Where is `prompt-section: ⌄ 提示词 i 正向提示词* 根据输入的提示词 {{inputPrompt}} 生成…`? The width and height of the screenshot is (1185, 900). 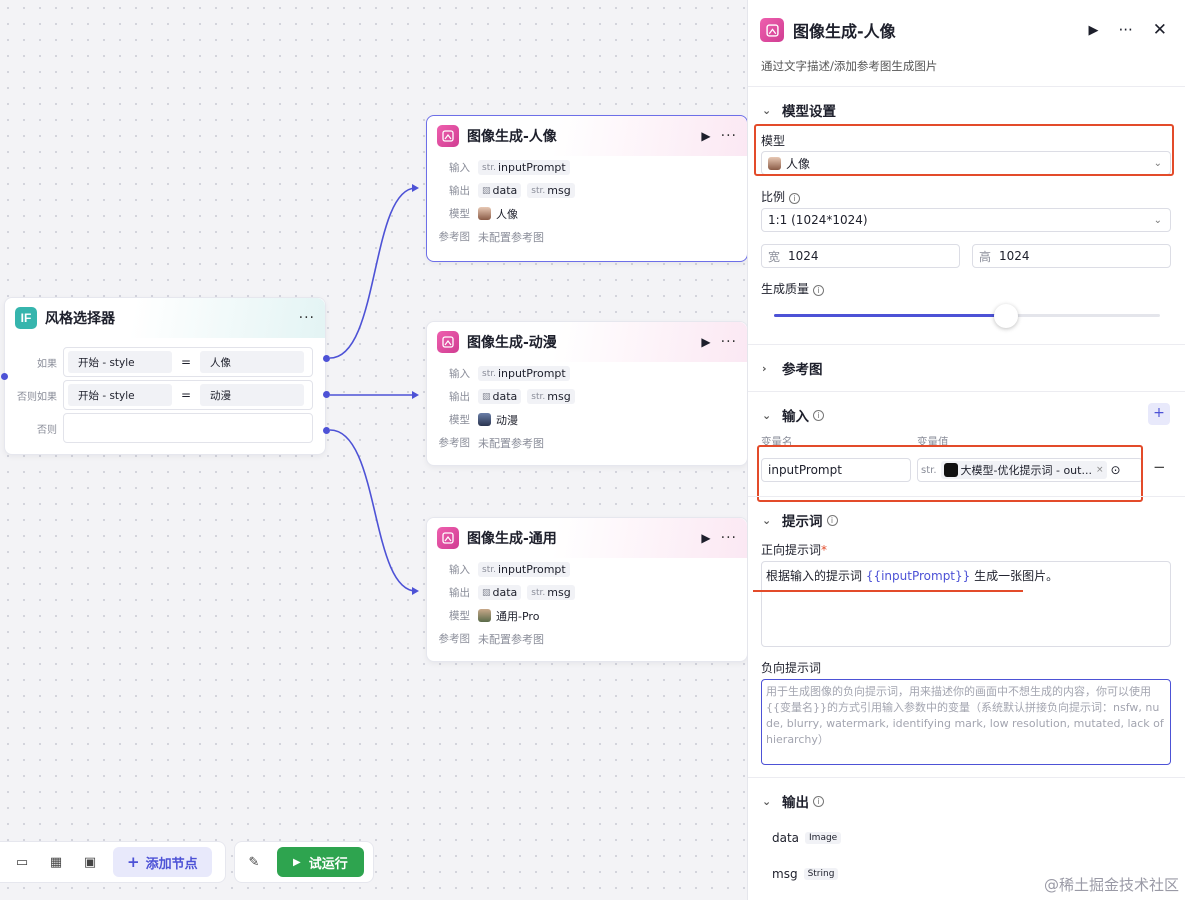 prompt-section: ⌄ 提示词 i 正向提示词* 根据输入的提示词 {{inputPrompt}} 生成… is located at coordinates (966, 636).